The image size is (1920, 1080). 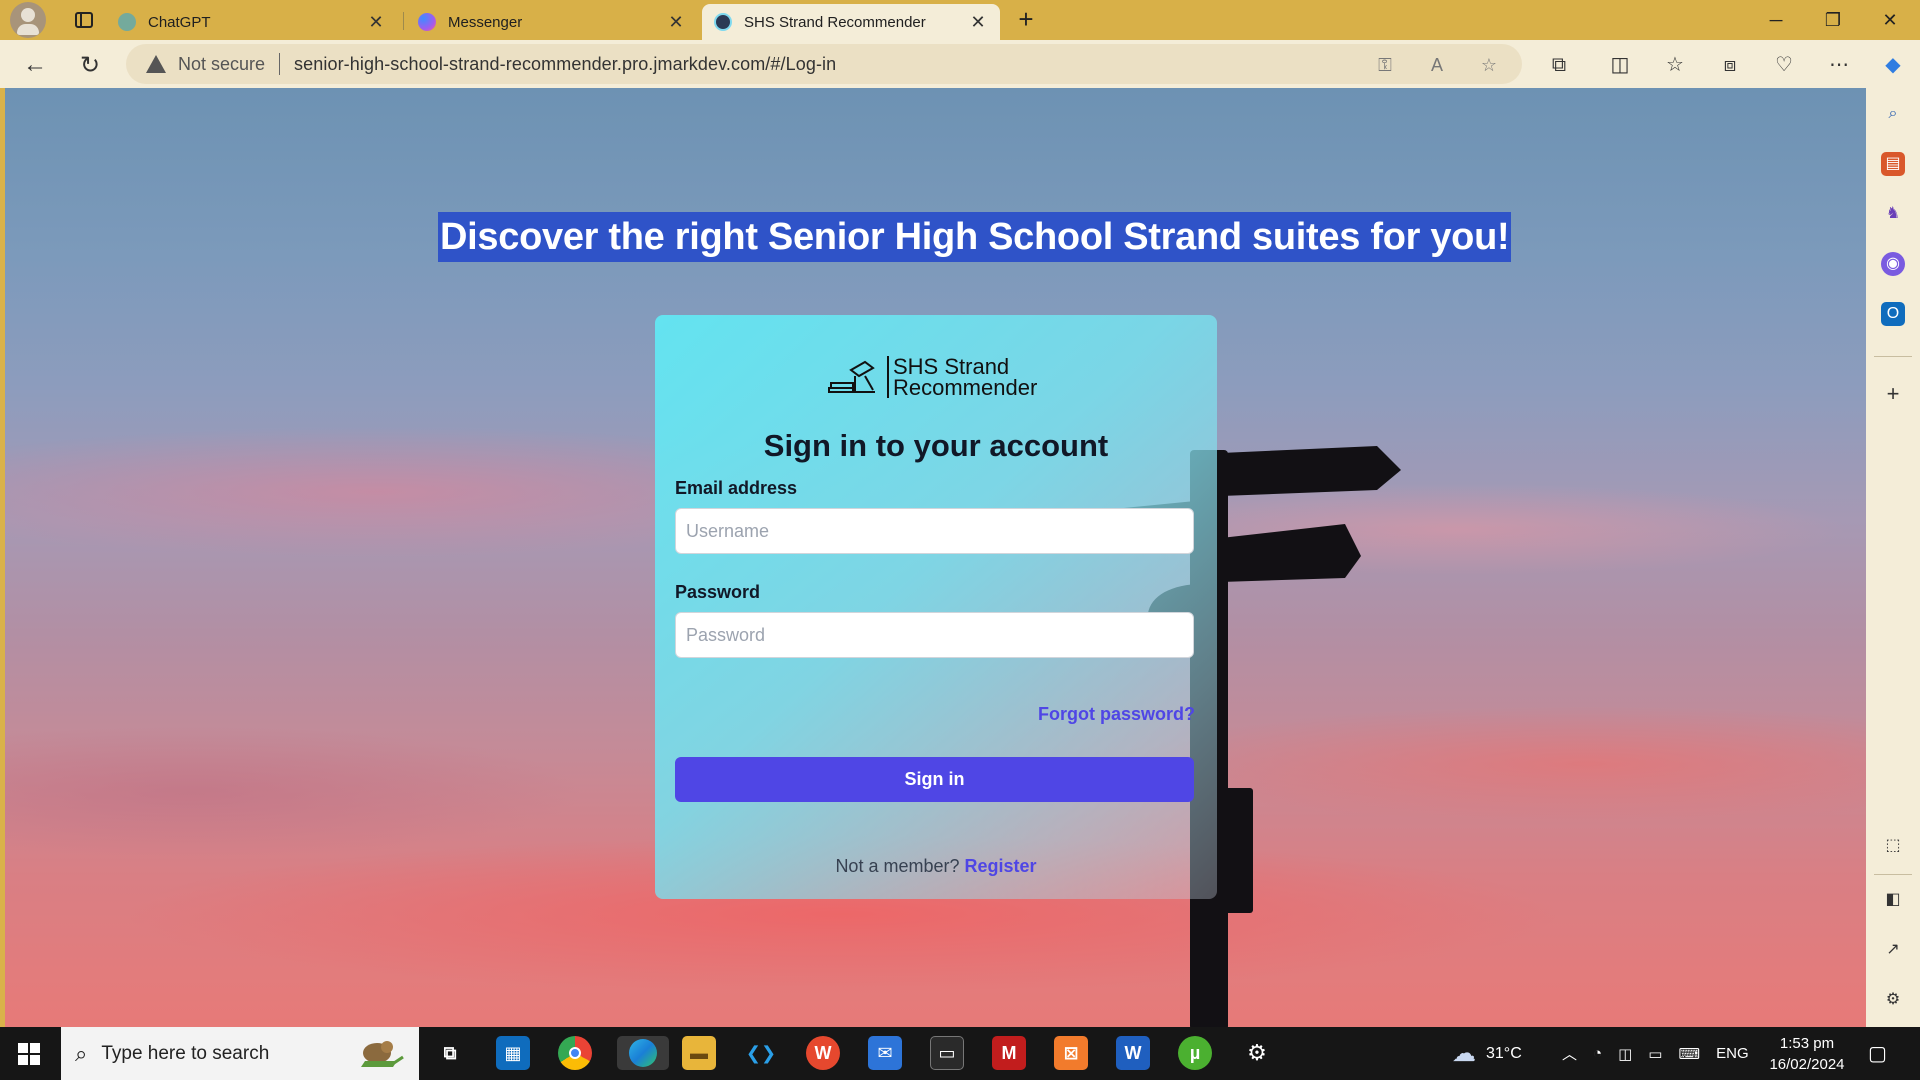 I want to click on tab-label: ChatGPT, so click(x=179, y=22).